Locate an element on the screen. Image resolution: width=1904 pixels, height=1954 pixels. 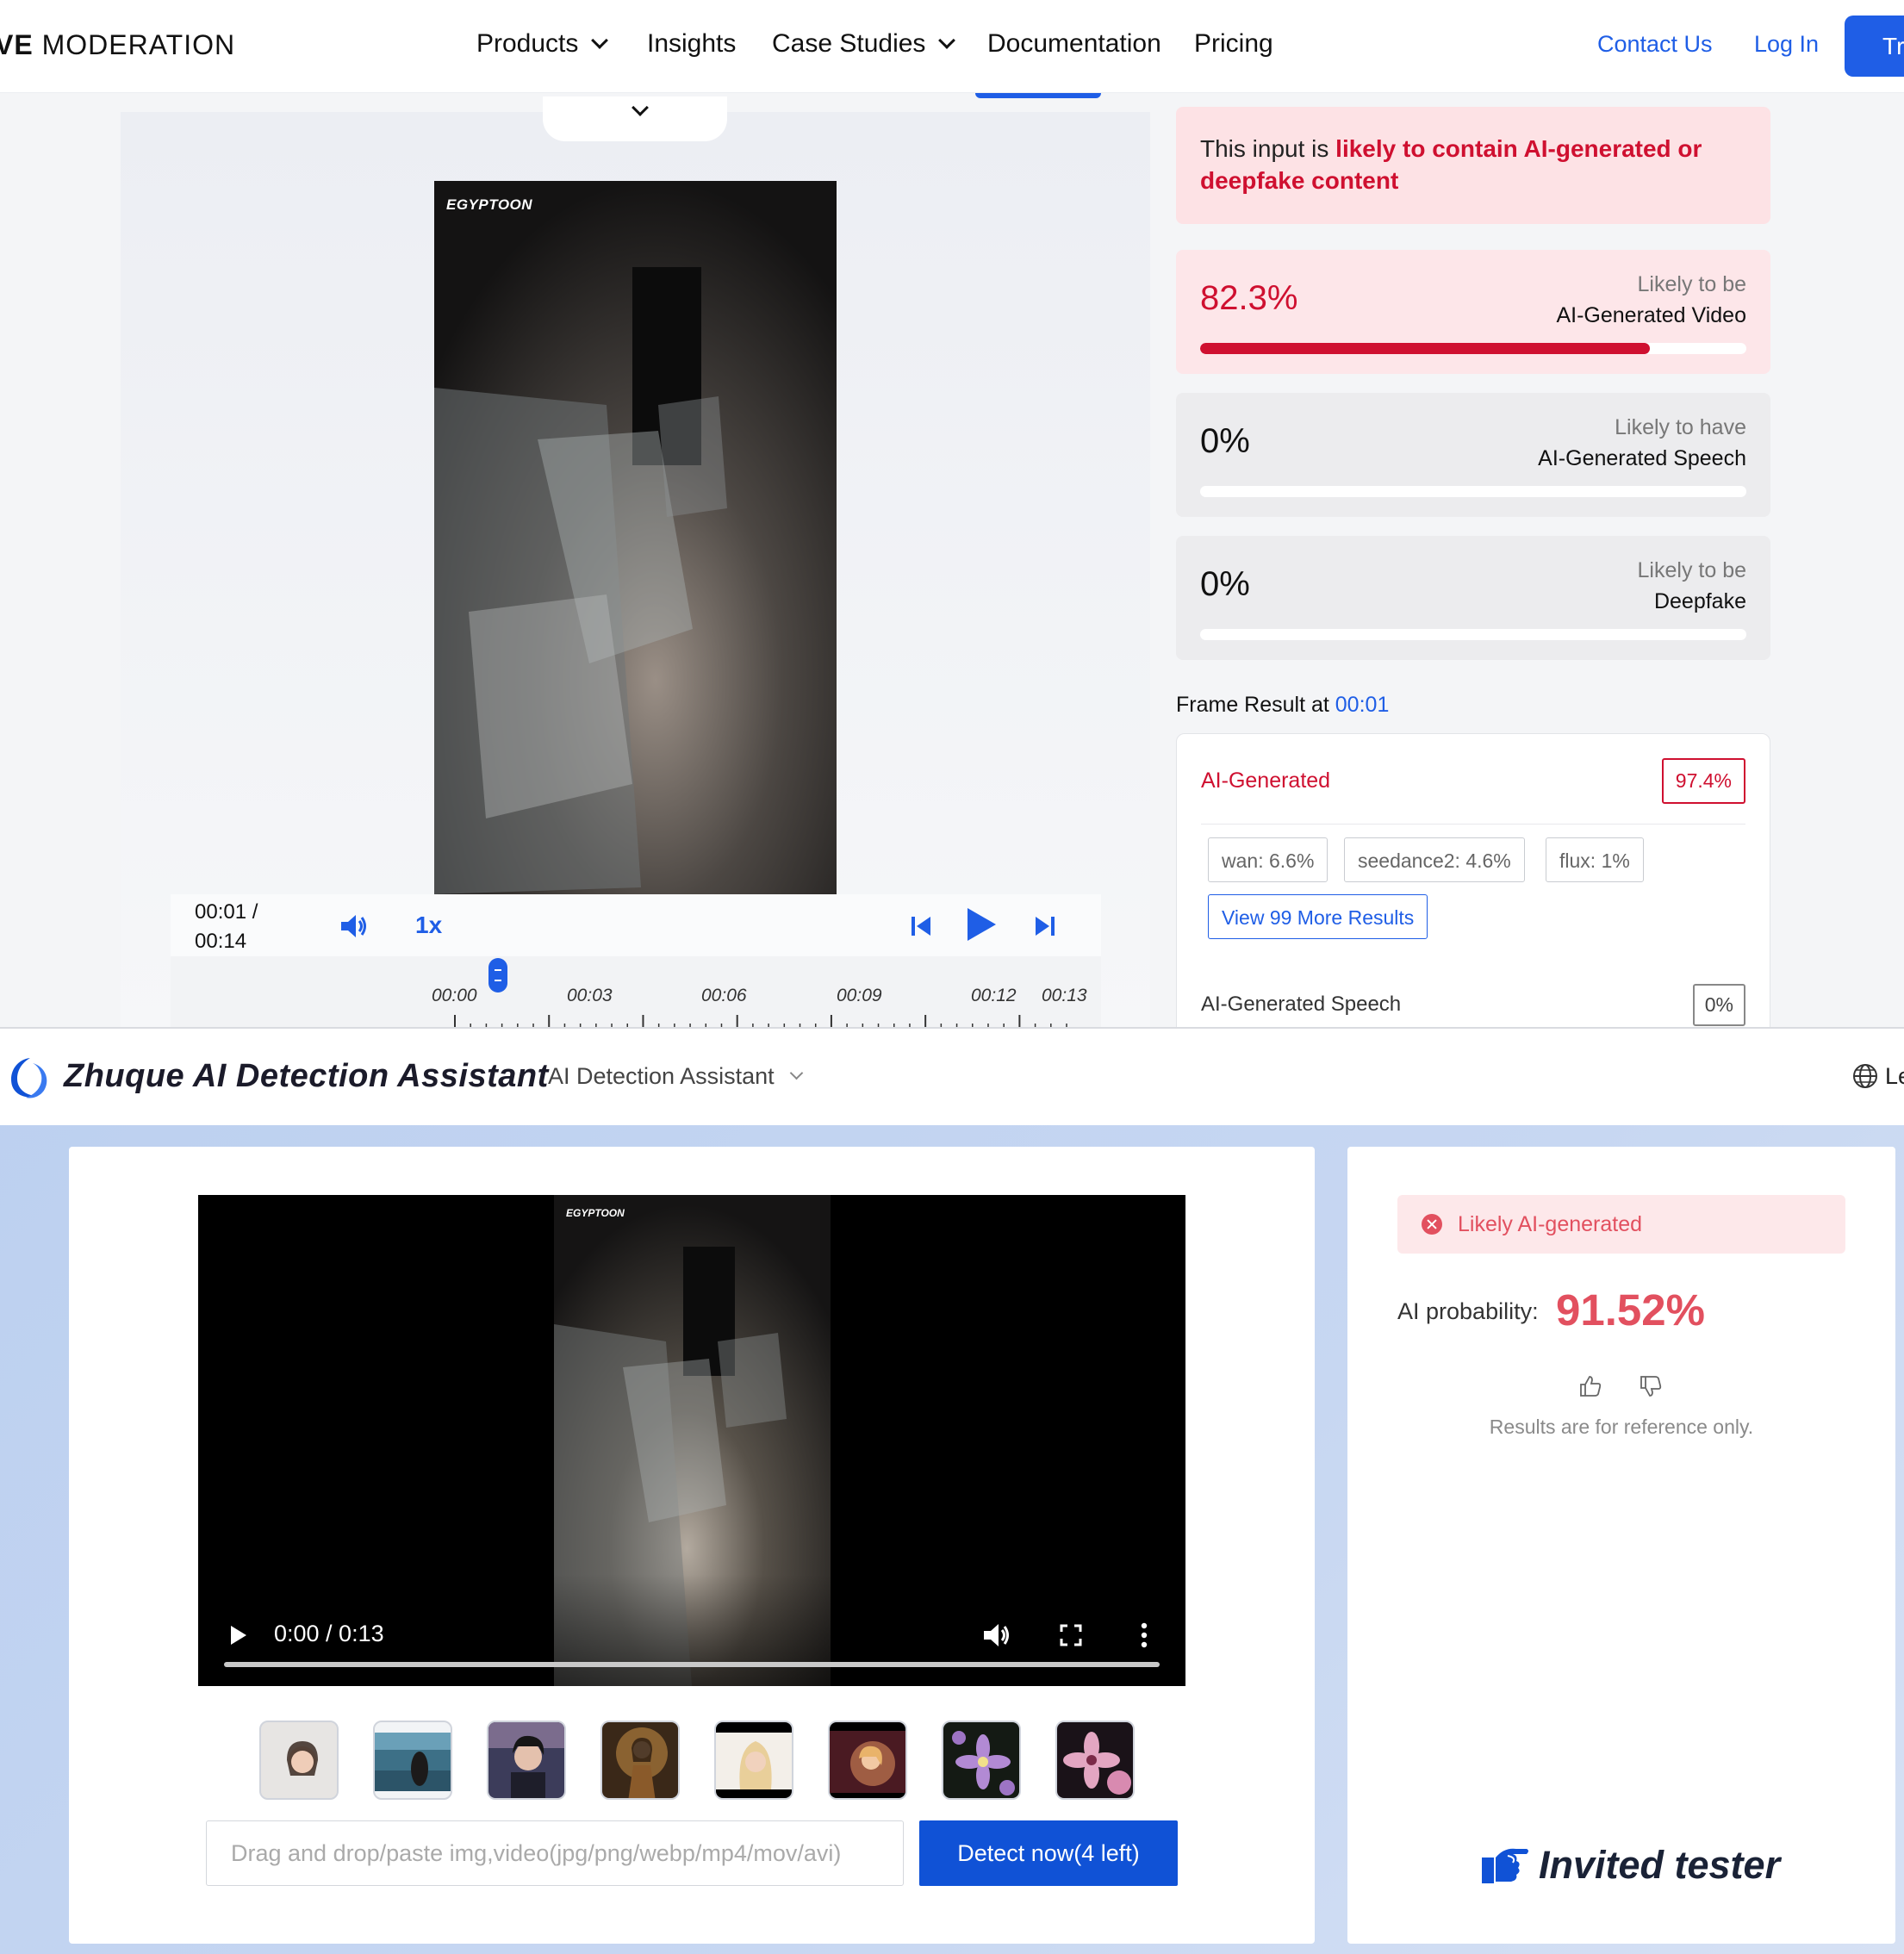
video-time: 0:00 / 0:13 is located at coordinates (329, 1633).